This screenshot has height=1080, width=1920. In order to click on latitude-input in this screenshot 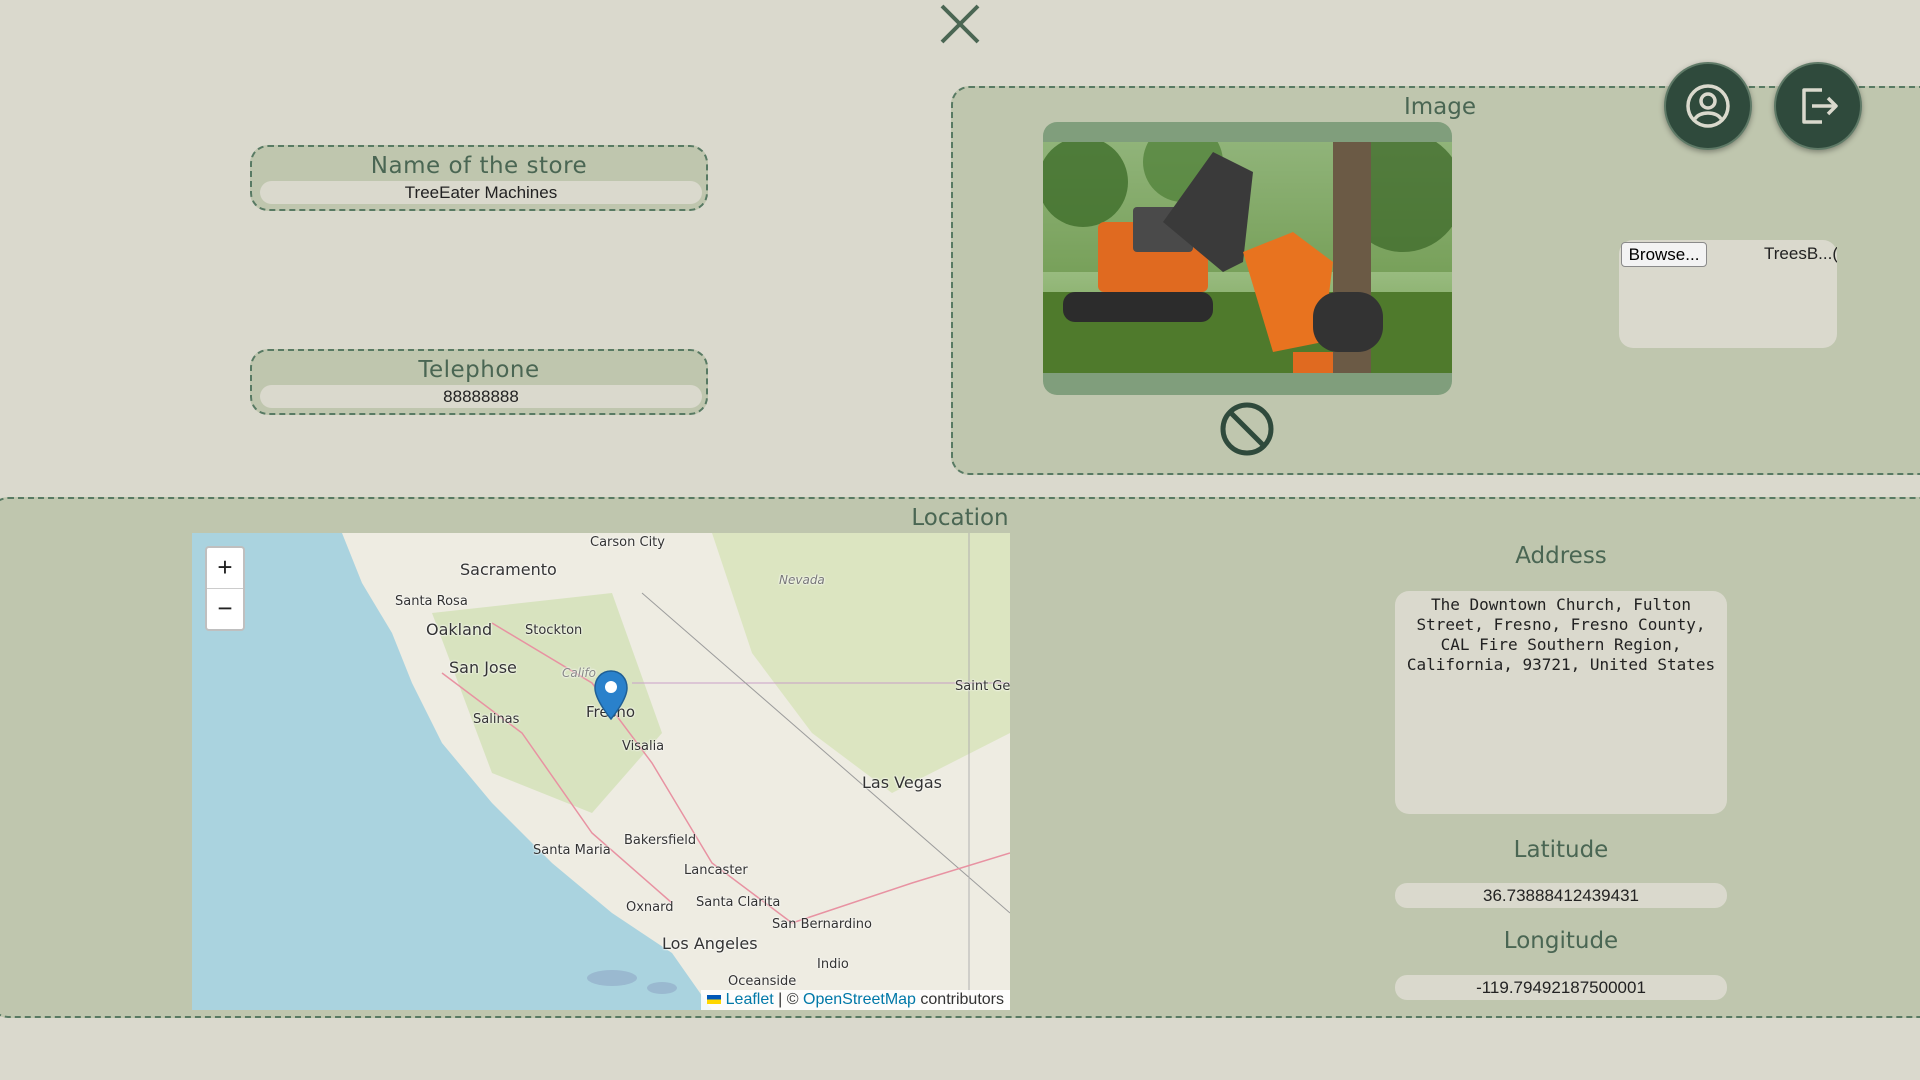, I will do `click(1561, 895)`.